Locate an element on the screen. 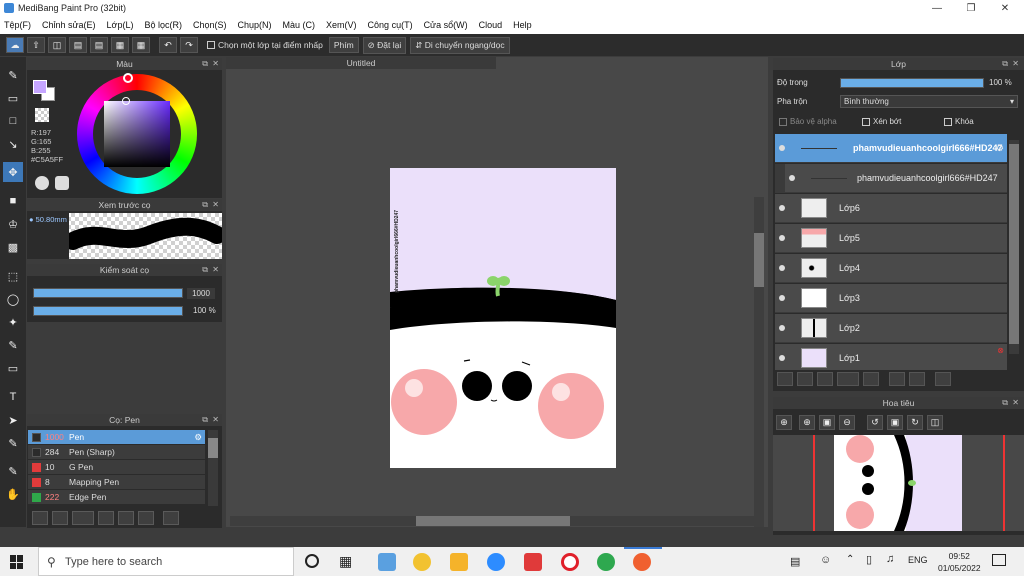  layer-item-5: Lớp5 is located at coordinates (891, 238).